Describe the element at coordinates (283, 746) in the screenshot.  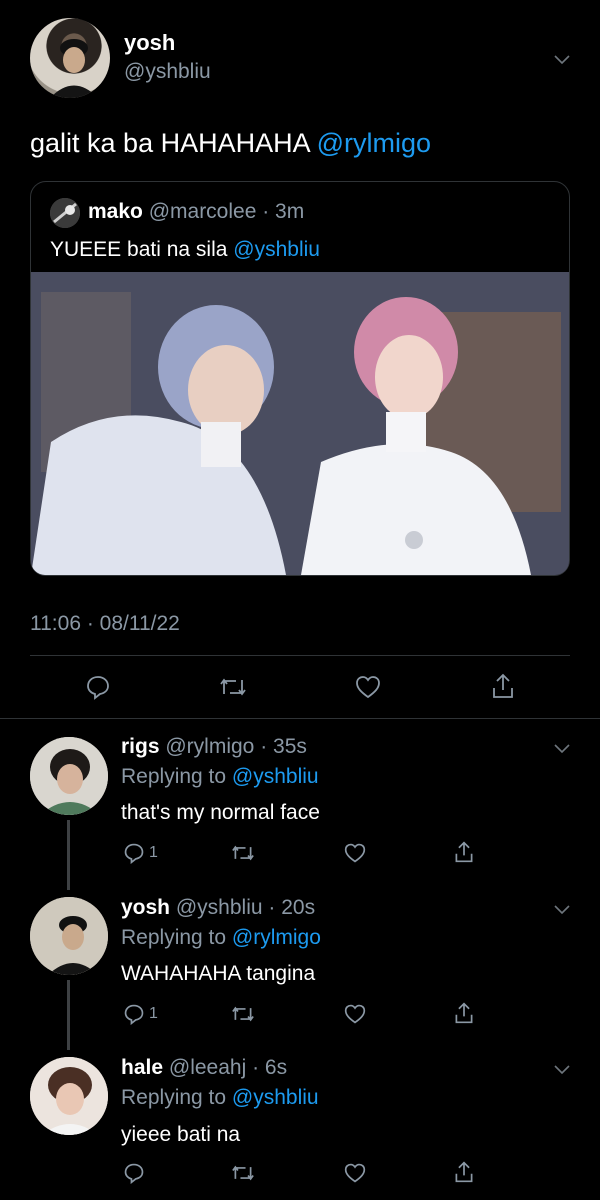
I see `reply-time: · 35s` at that location.